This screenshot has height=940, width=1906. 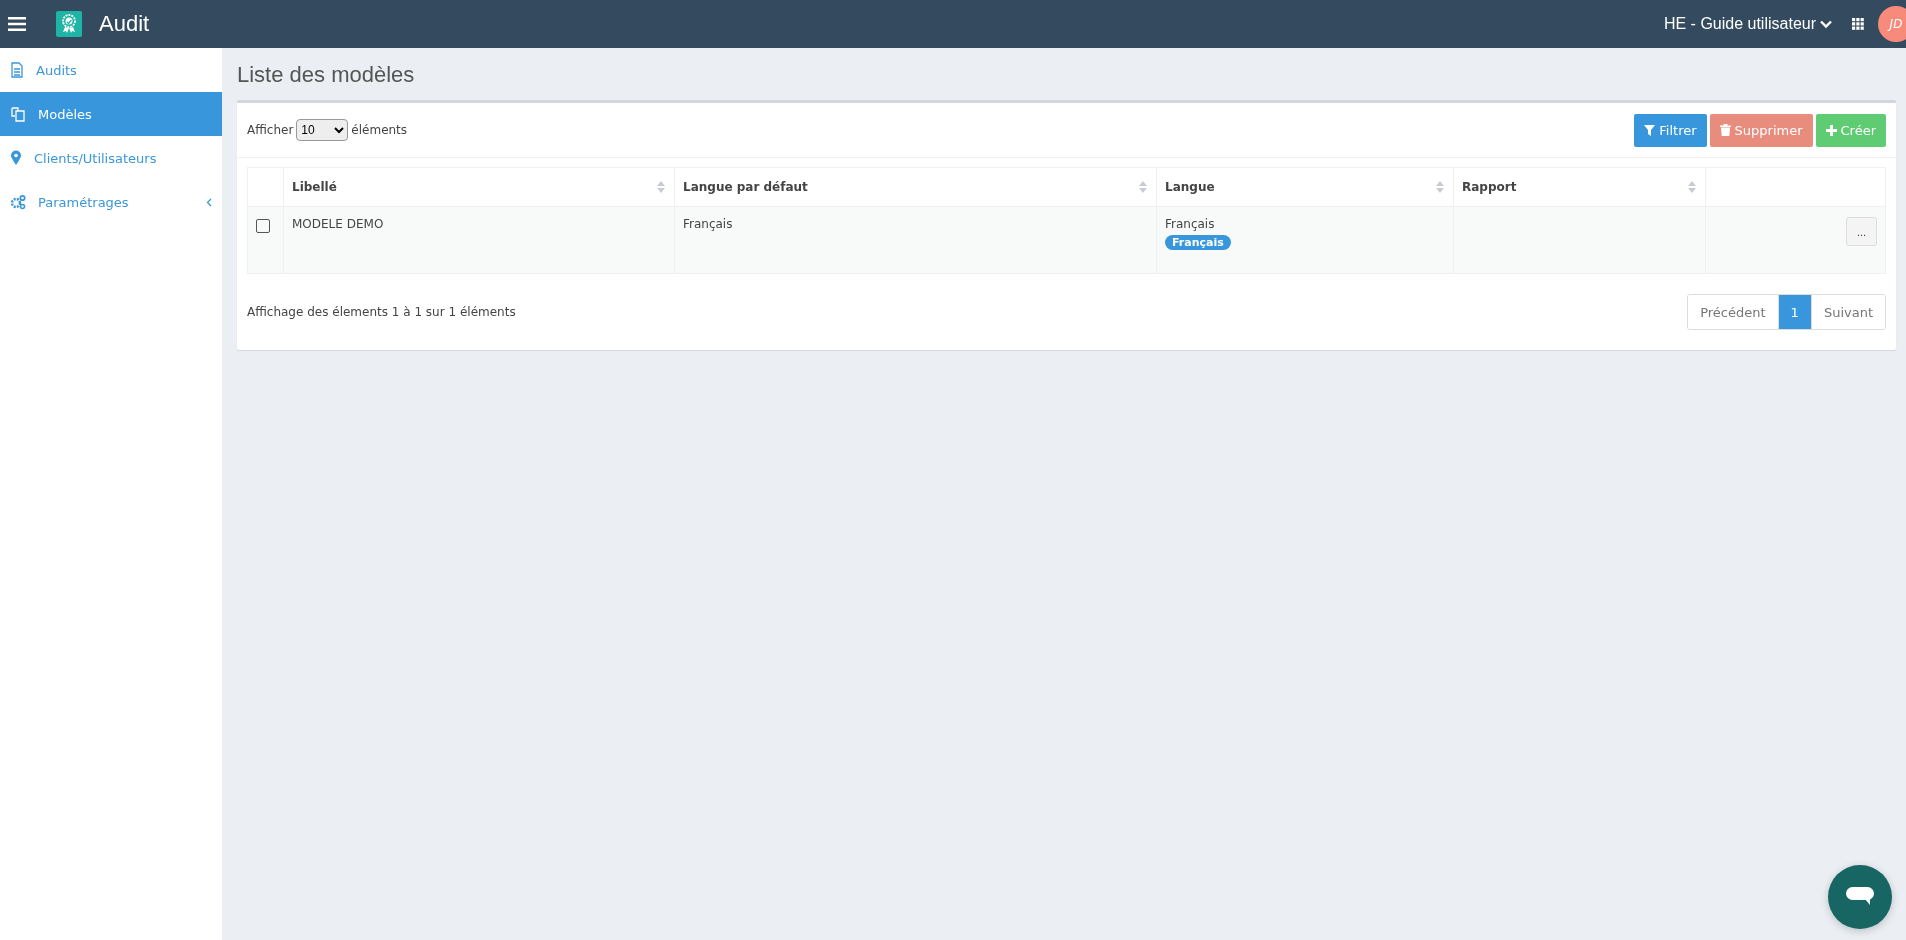 I want to click on chat-button, so click(x=1860, y=897).